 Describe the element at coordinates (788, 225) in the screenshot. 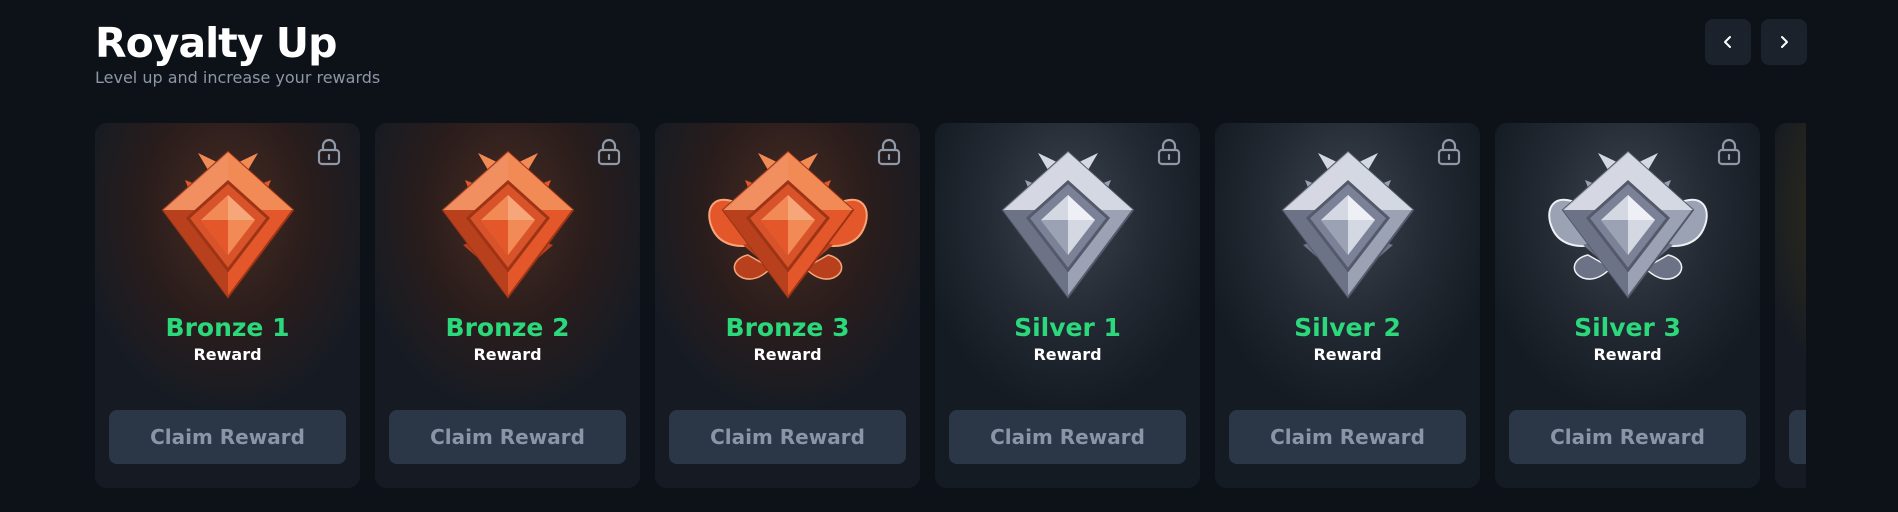

I see `bronze-3-badge-icon` at that location.